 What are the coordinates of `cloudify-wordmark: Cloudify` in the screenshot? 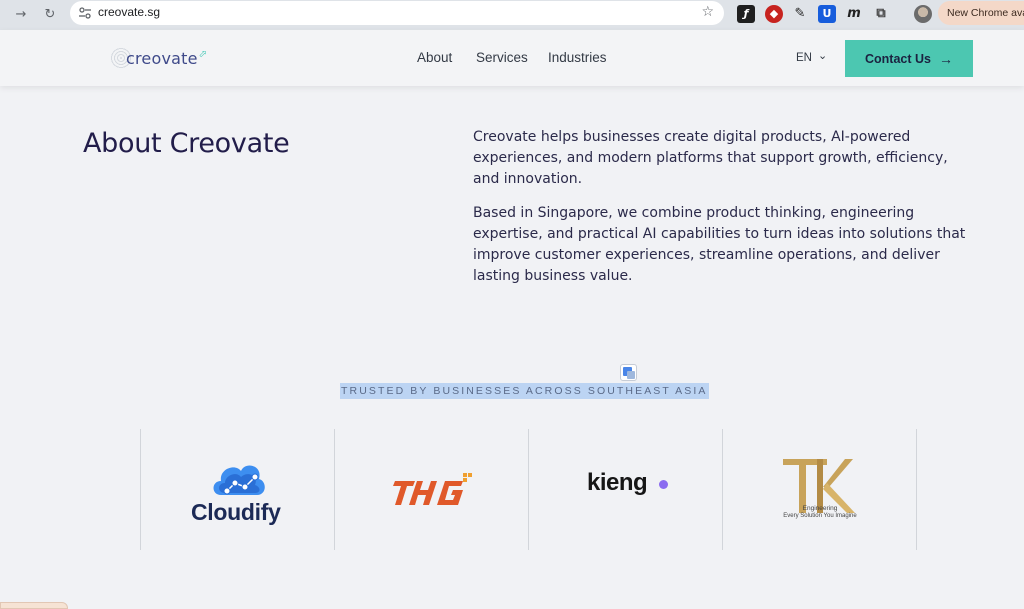 It's located at (236, 512).